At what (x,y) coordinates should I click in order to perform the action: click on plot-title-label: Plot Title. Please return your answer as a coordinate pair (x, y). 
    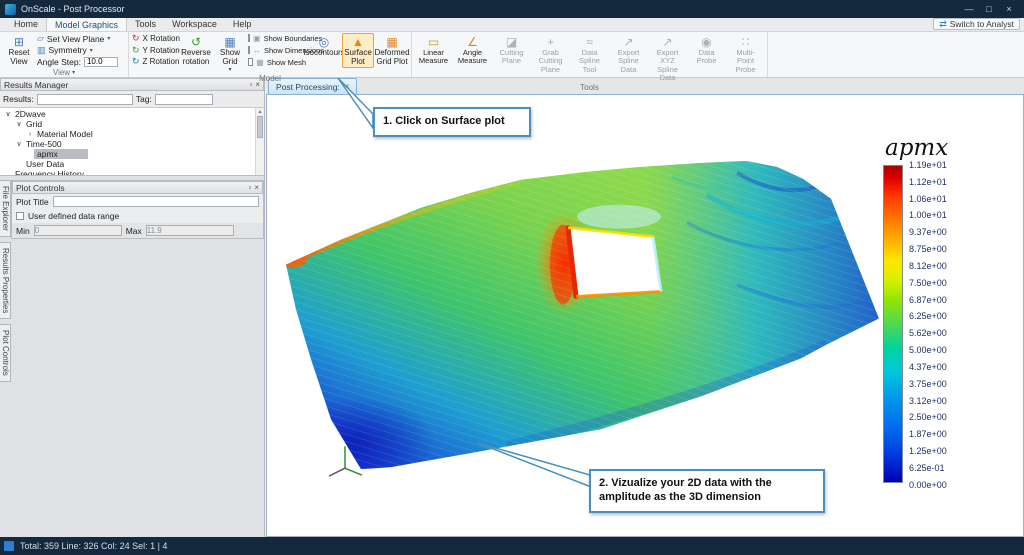
    Looking at the image, I should click on (32, 201).